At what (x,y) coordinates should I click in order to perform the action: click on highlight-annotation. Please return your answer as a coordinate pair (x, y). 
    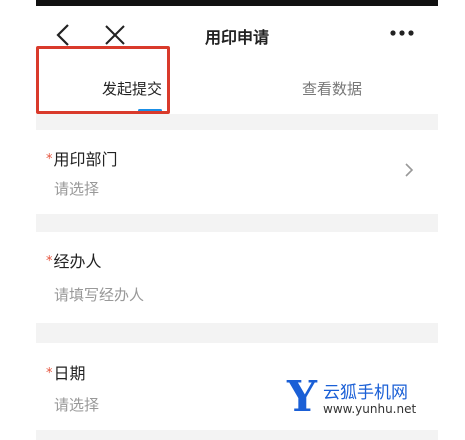
    Looking at the image, I should click on (103, 80).